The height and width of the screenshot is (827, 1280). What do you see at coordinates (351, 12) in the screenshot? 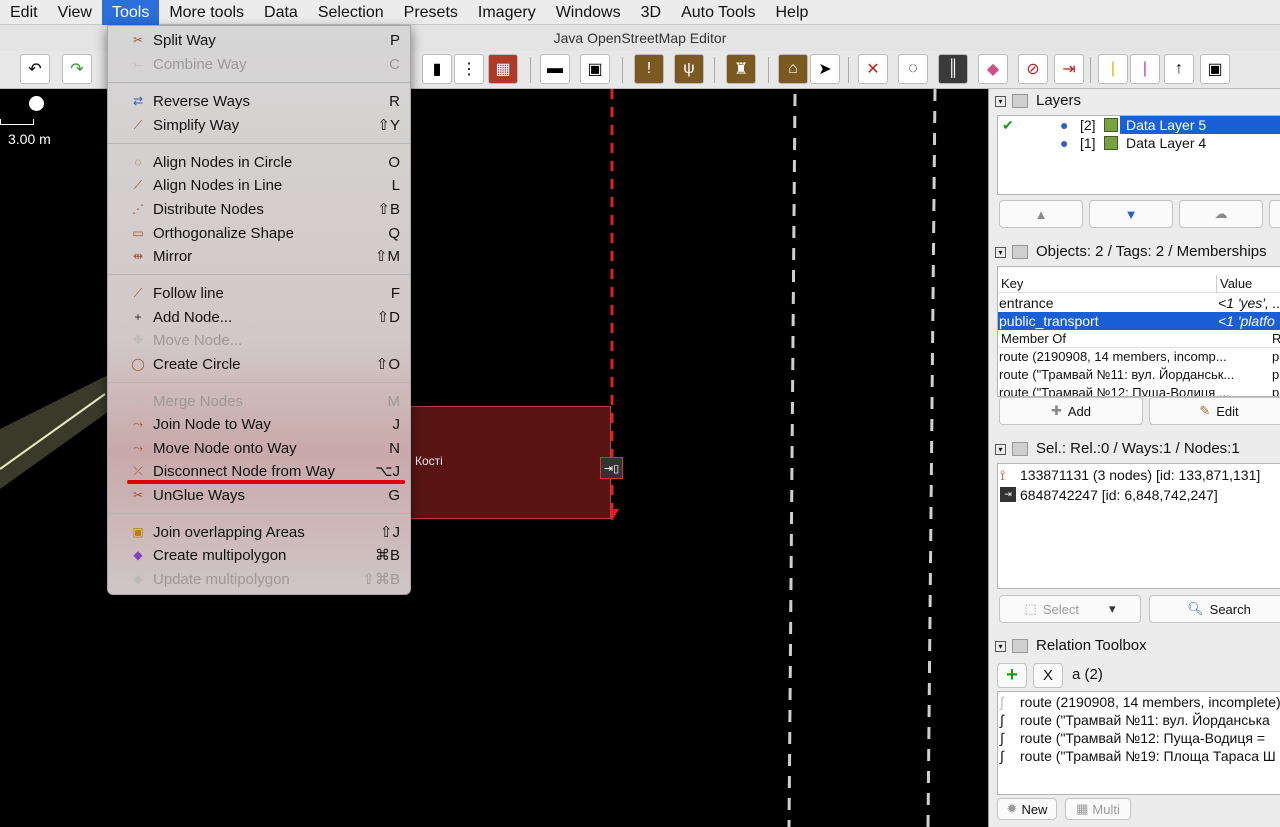
I see `menu-selection: Selection` at bounding box center [351, 12].